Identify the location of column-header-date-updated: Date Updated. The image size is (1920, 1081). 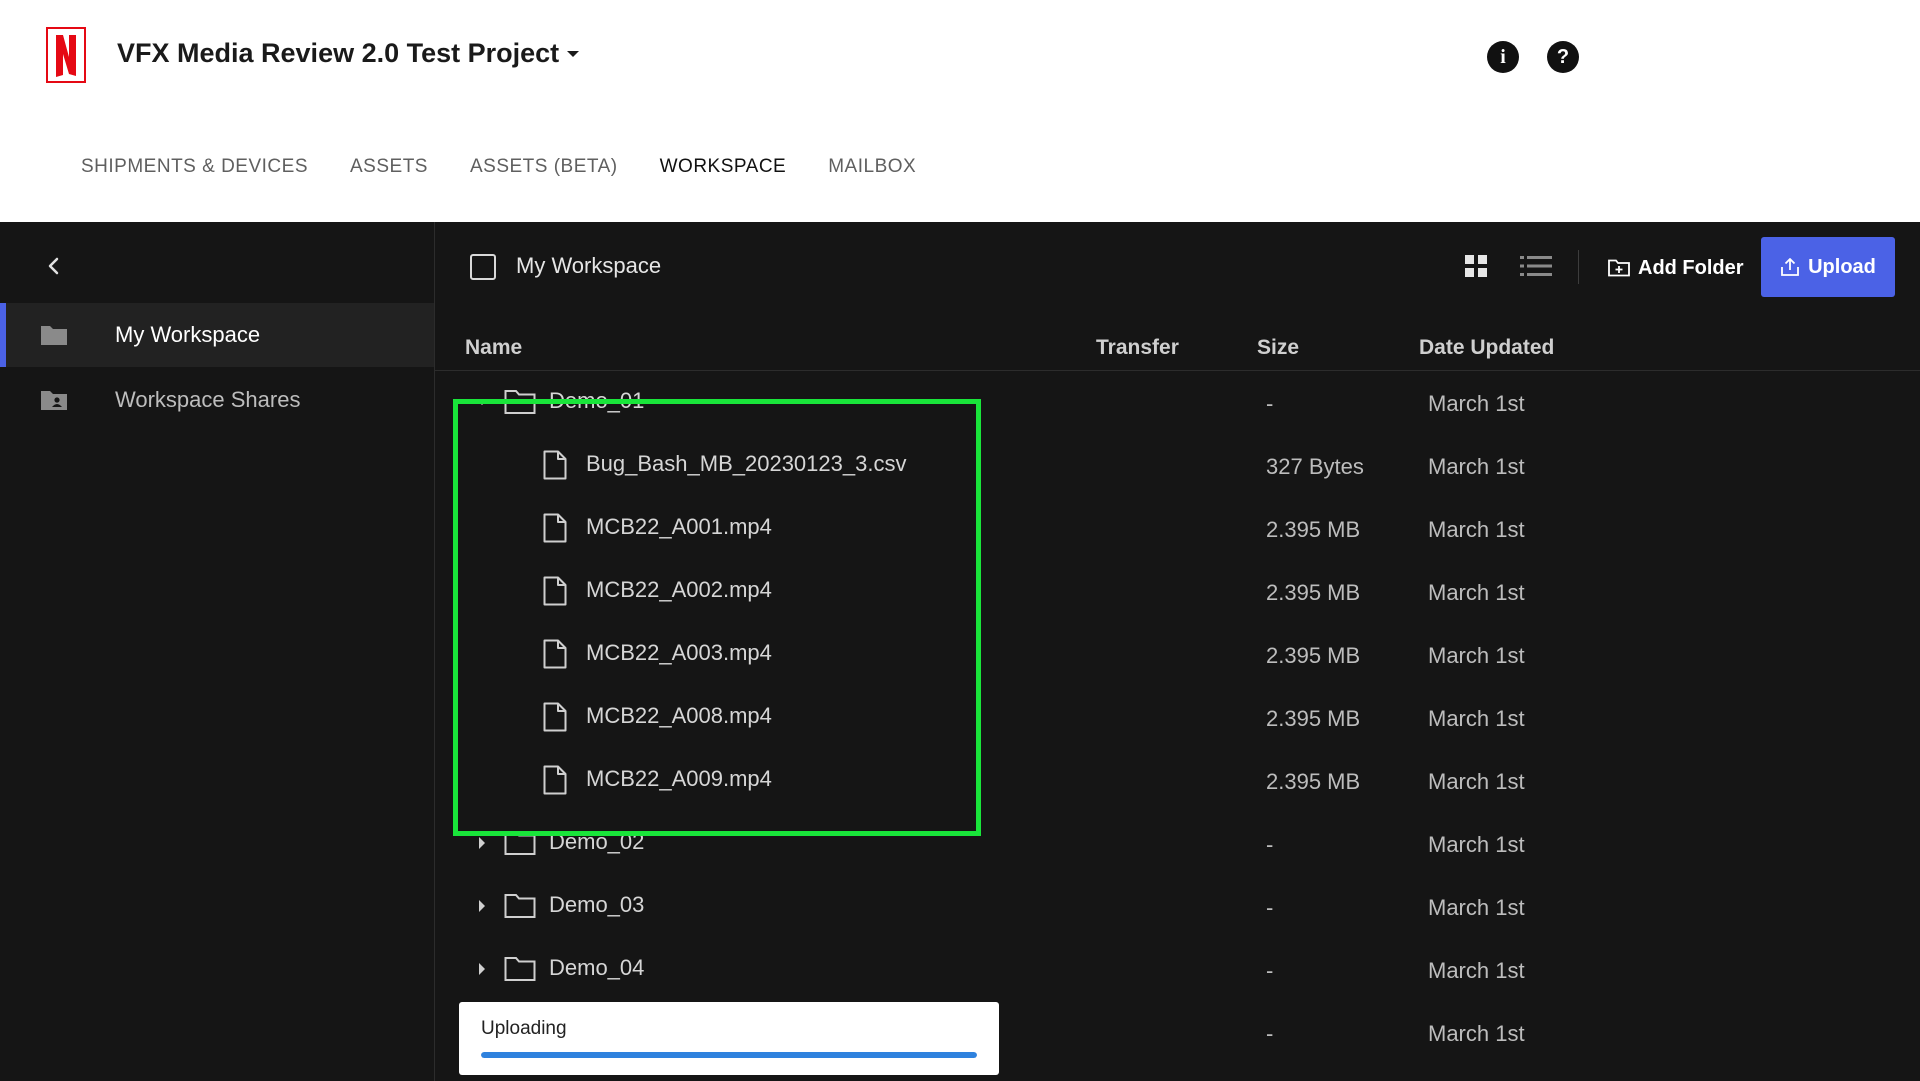
(1486, 348).